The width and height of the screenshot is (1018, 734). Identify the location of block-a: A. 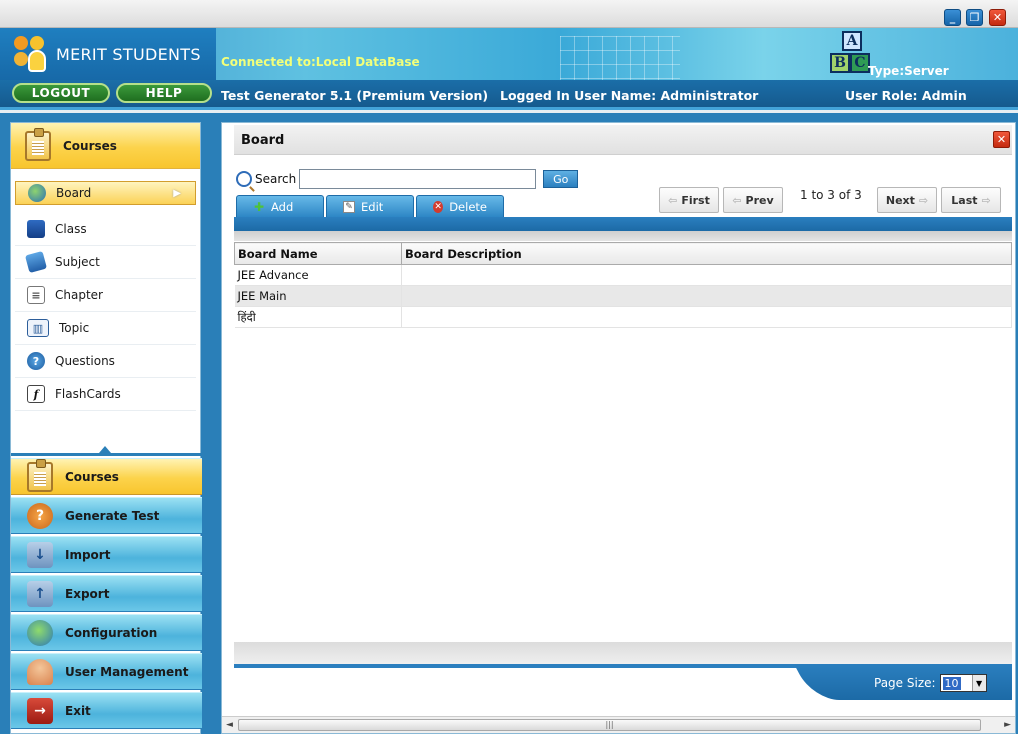
(852, 41).